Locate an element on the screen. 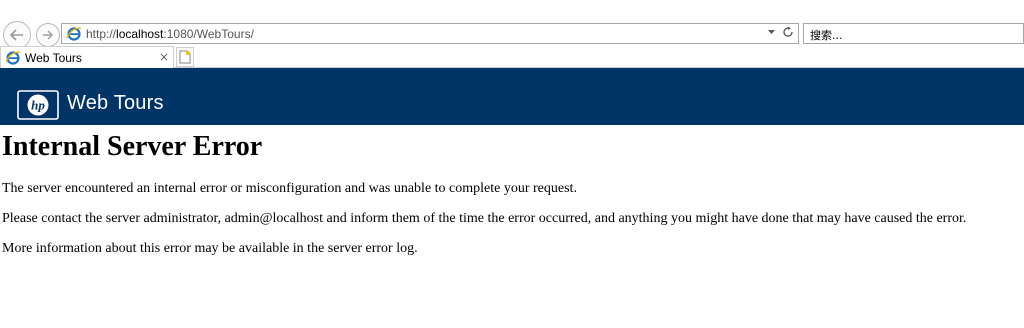  tab-title: Web Tours is located at coordinates (53, 57).